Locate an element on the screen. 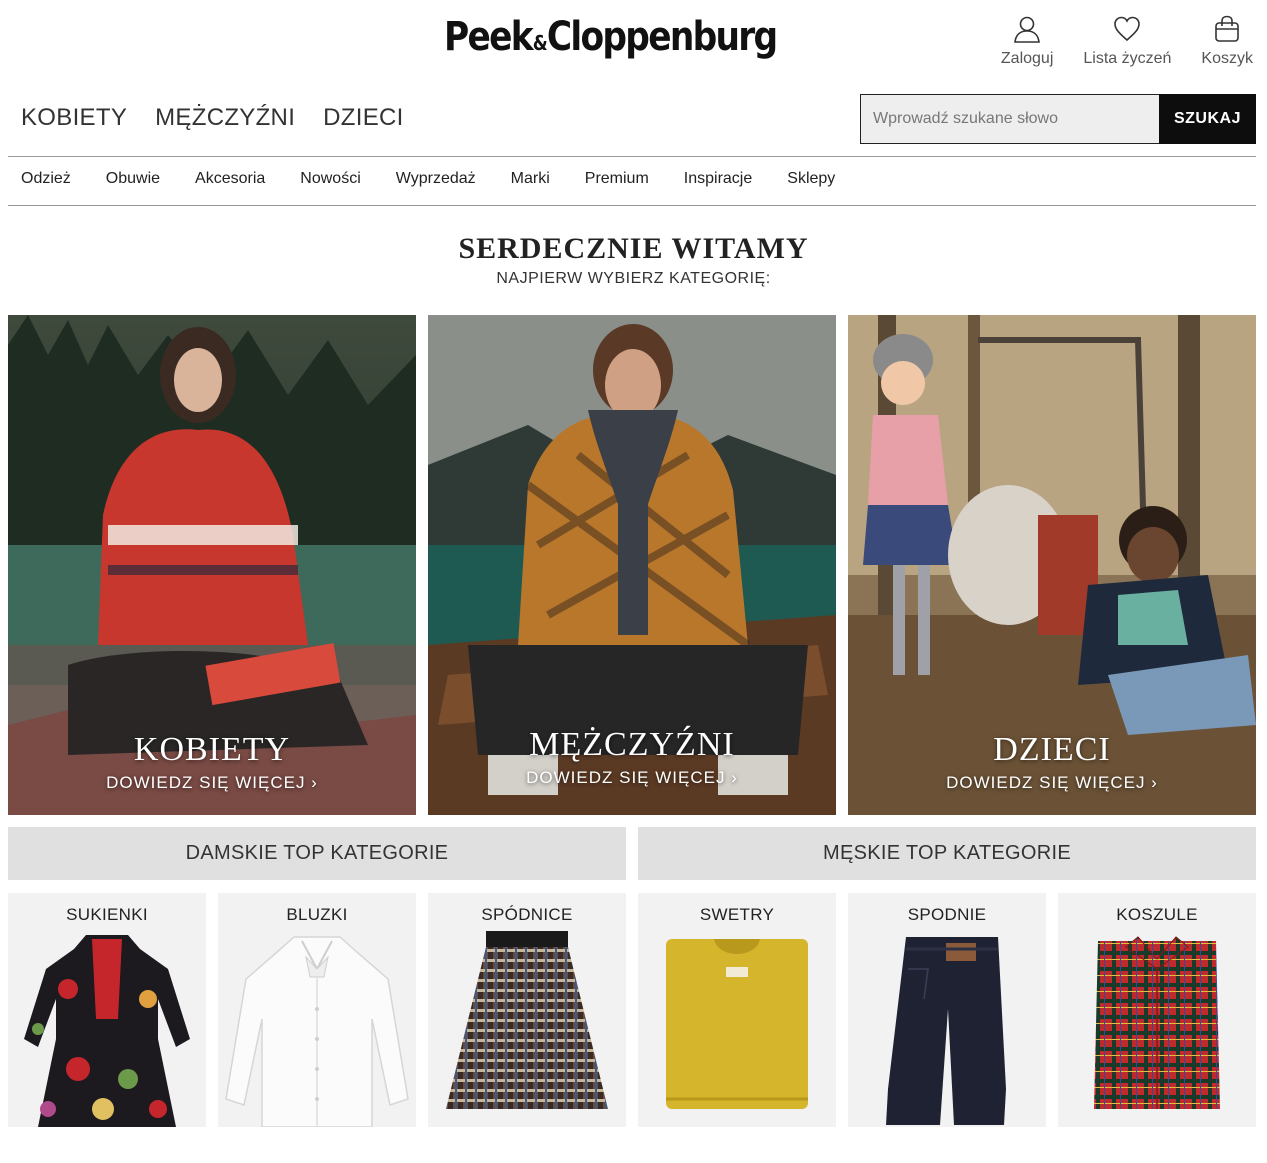 This screenshot has width=1267, height=1163. cart-label: Koszyk is located at coordinates (1227, 58).